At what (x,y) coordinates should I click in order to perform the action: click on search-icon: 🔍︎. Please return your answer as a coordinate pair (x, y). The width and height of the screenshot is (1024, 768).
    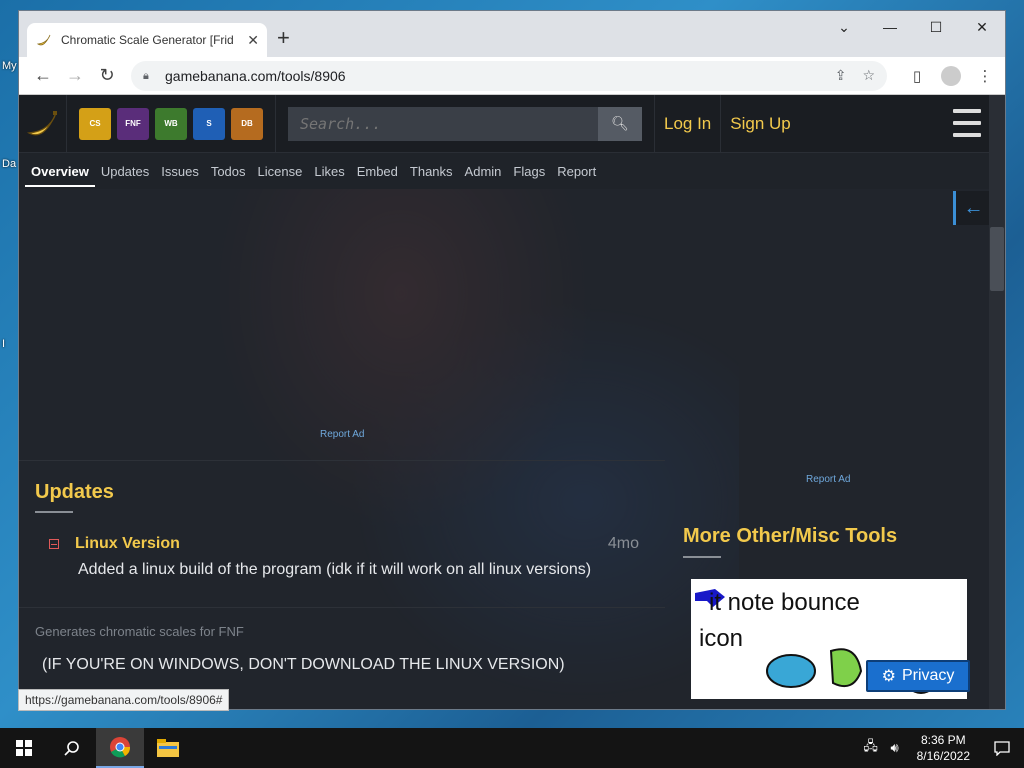
    Looking at the image, I should click on (620, 123).